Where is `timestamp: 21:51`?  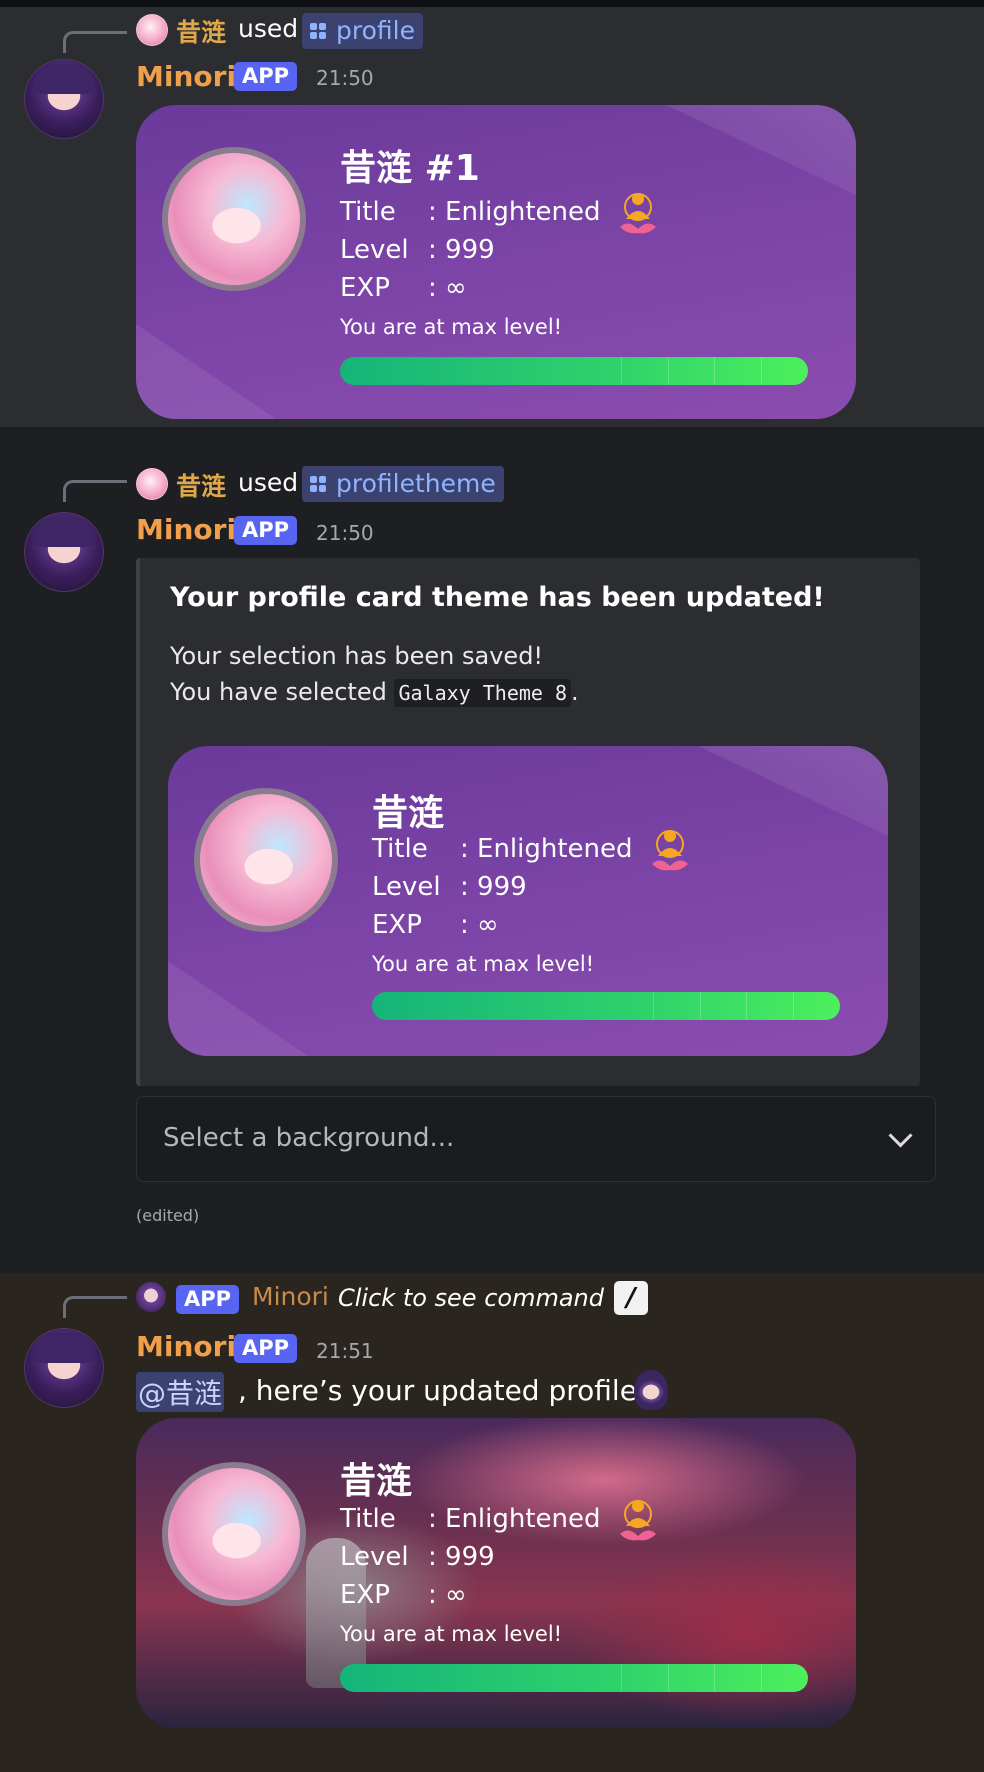 timestamp: 21:51 is located at coordinates (345, 1351).